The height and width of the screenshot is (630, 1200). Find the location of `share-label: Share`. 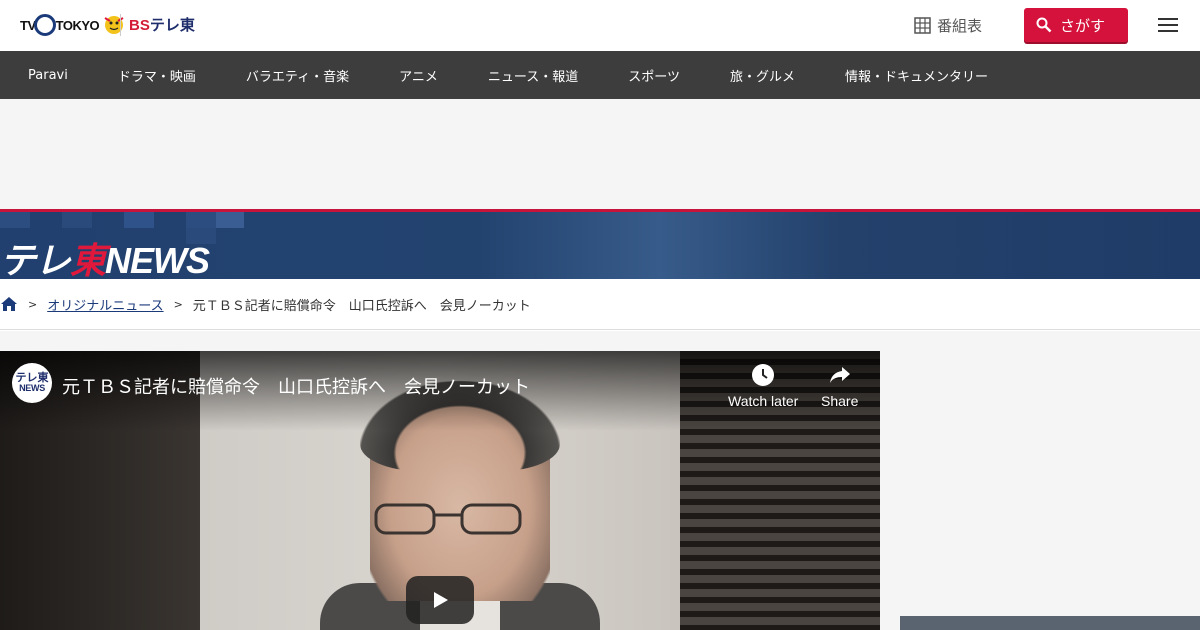

share-label: Share is located at coordinates (840, 401).